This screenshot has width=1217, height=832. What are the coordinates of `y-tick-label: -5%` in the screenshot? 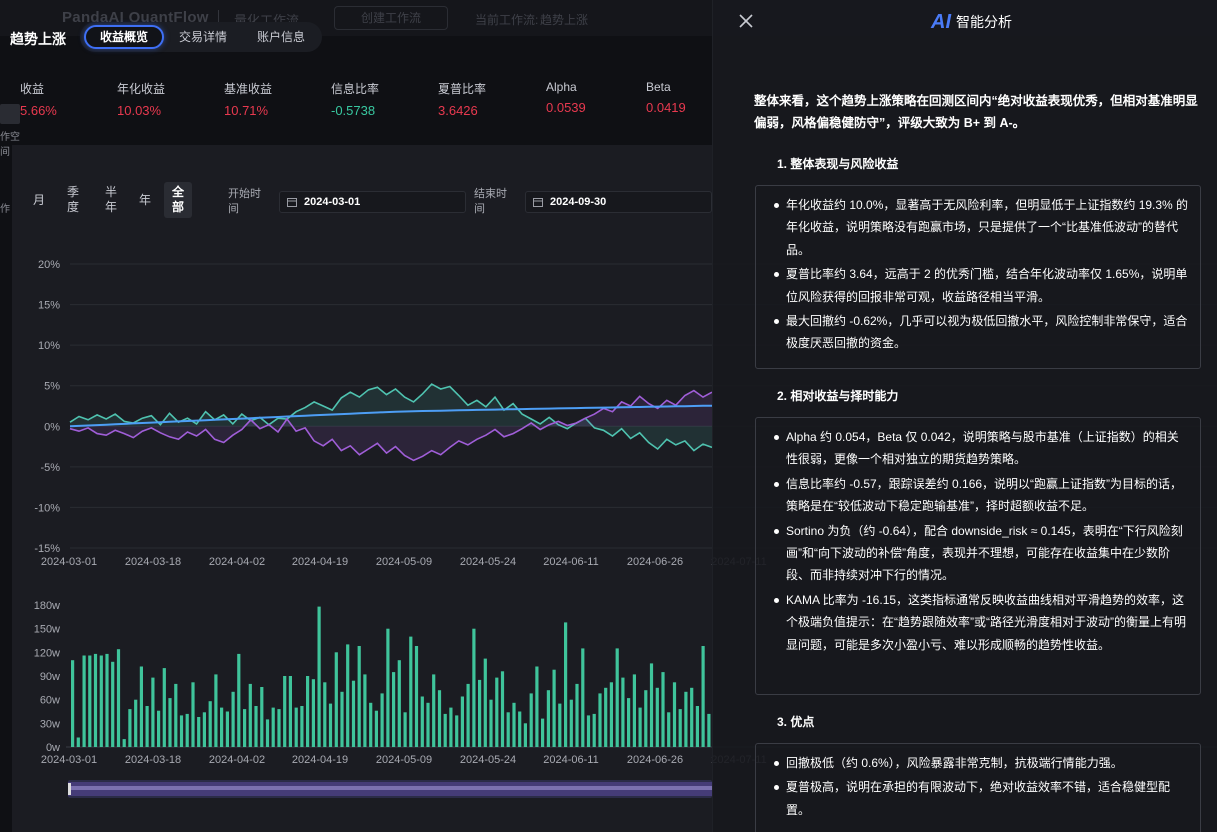 It's located at (50, 468).